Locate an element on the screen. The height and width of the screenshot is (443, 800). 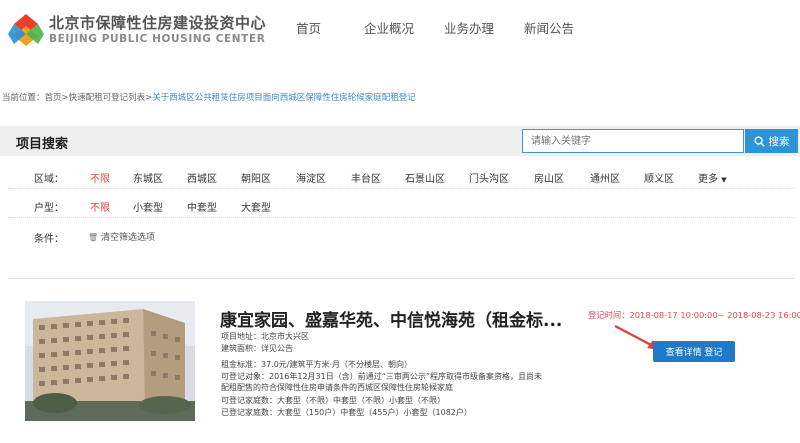
logo-english-name: BEIJING PUBLIC HOUSING CENTER is located at coordinates (157, 39).